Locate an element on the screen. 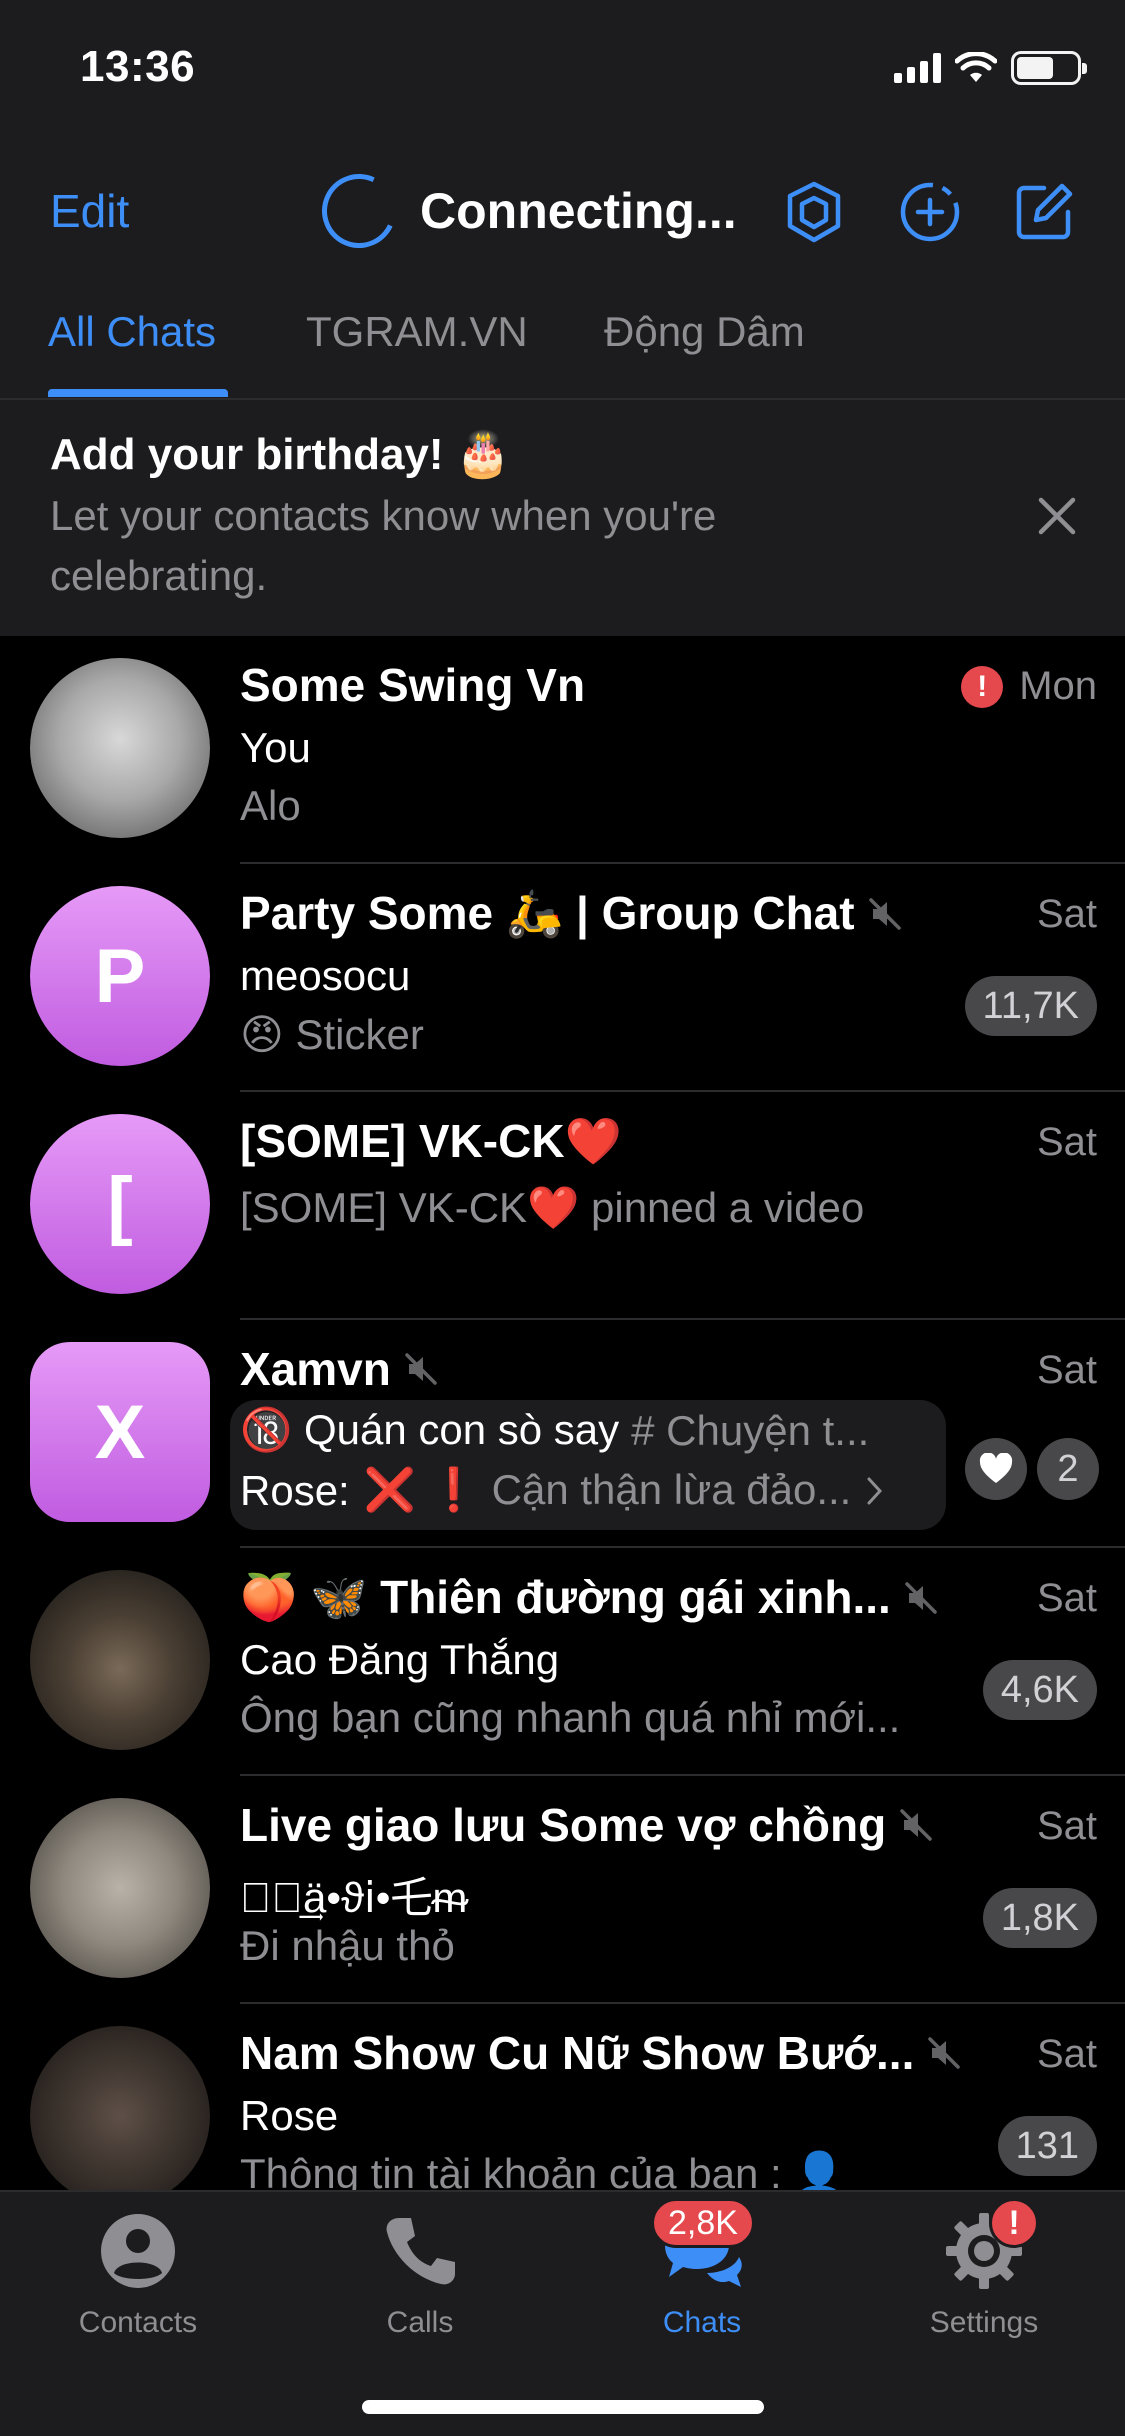 The width and height of the screenshot is (1125, 2436). tab-settings: ! Settings is located at coordinates (984, 2269).